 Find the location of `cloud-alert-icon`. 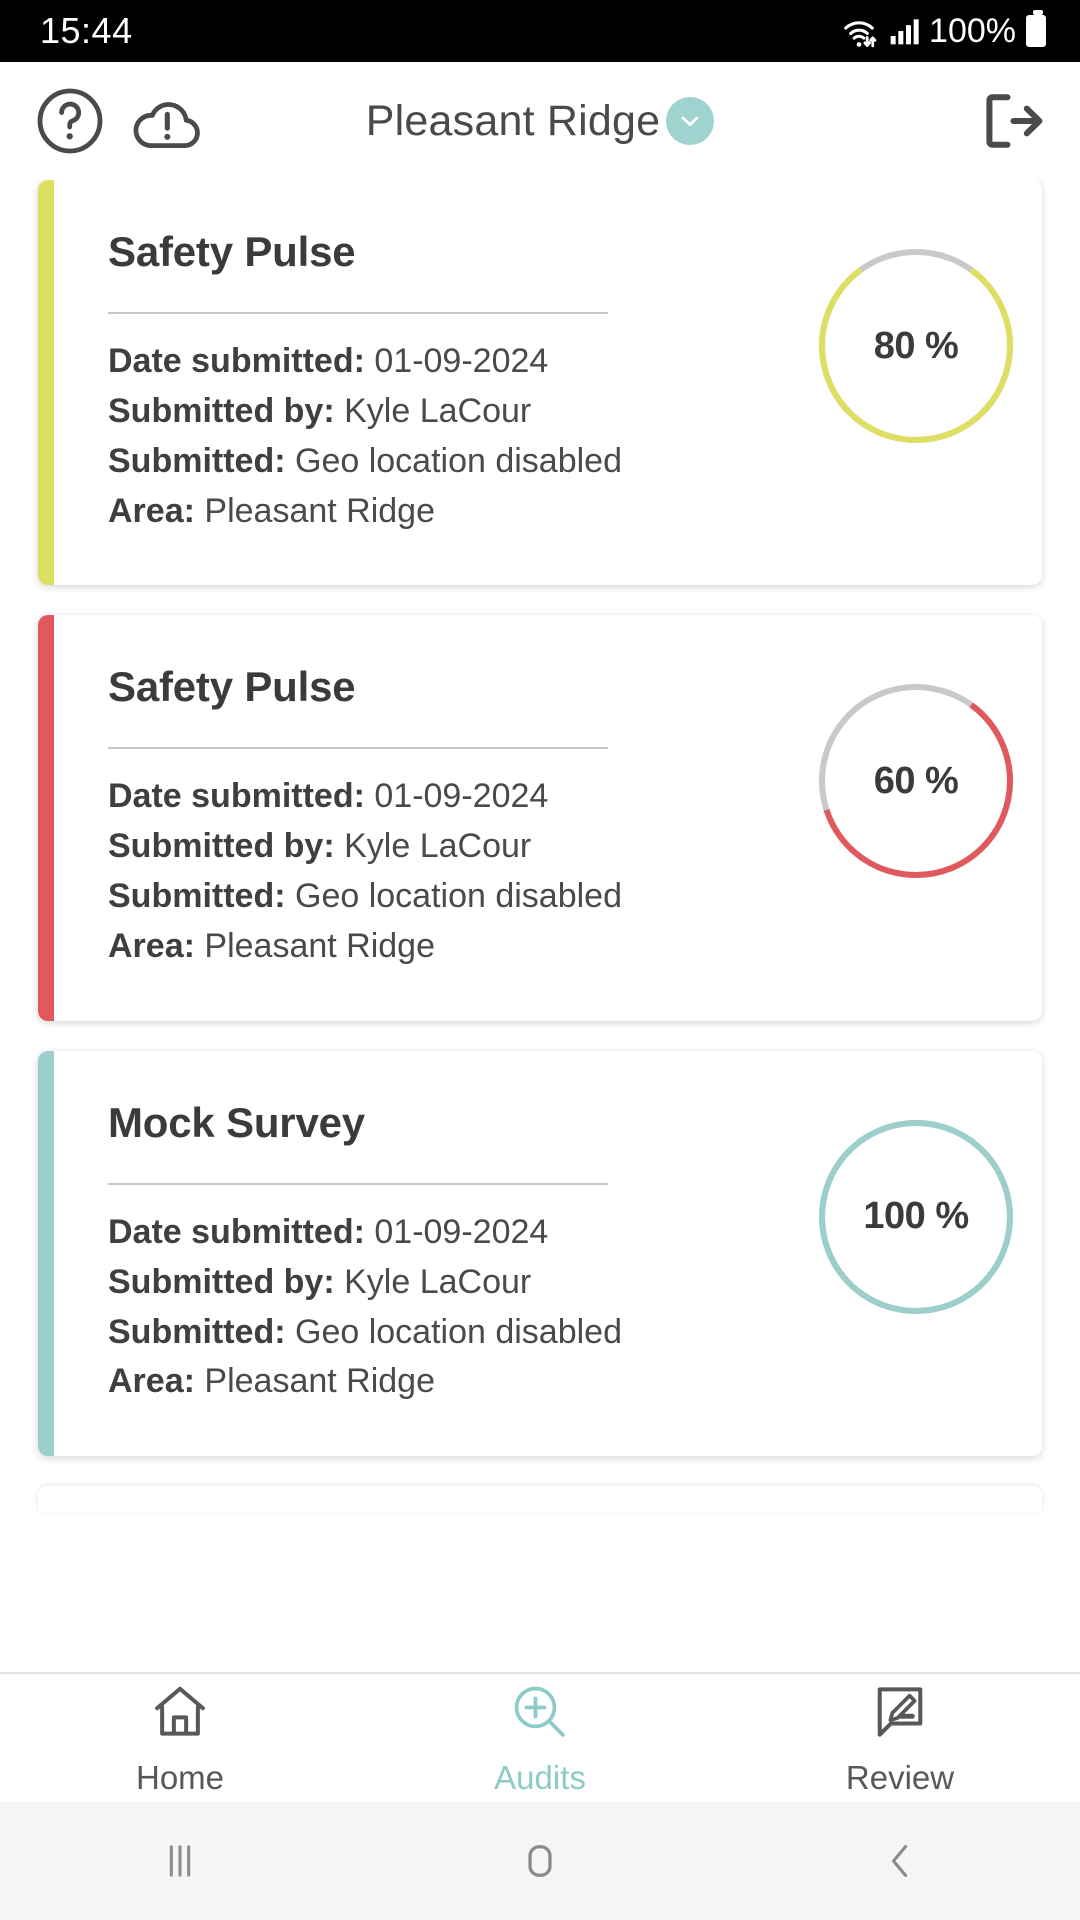

cloud-alert-icon is located at coordinates (167, 121).